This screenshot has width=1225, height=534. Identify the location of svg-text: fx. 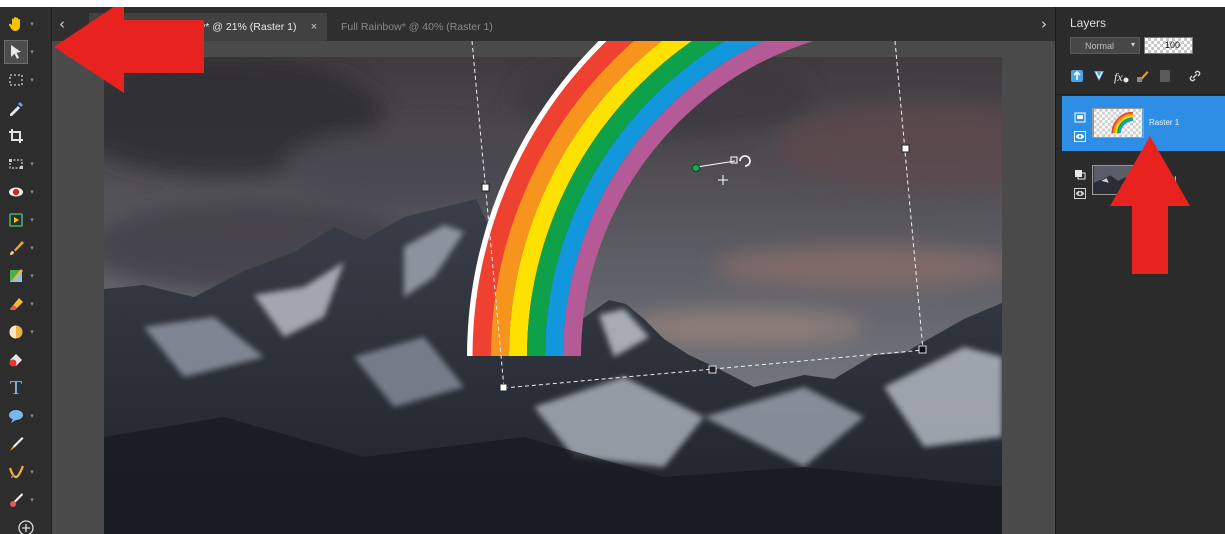
(1118, 77).